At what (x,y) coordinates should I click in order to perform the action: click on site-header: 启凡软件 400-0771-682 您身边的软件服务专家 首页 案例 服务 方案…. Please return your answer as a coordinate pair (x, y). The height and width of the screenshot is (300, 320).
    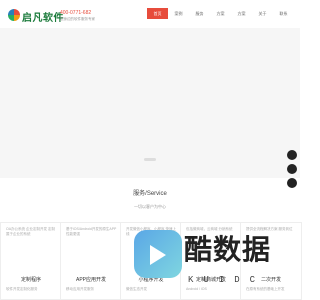
    Looking at the image, I should click on (150, 14).